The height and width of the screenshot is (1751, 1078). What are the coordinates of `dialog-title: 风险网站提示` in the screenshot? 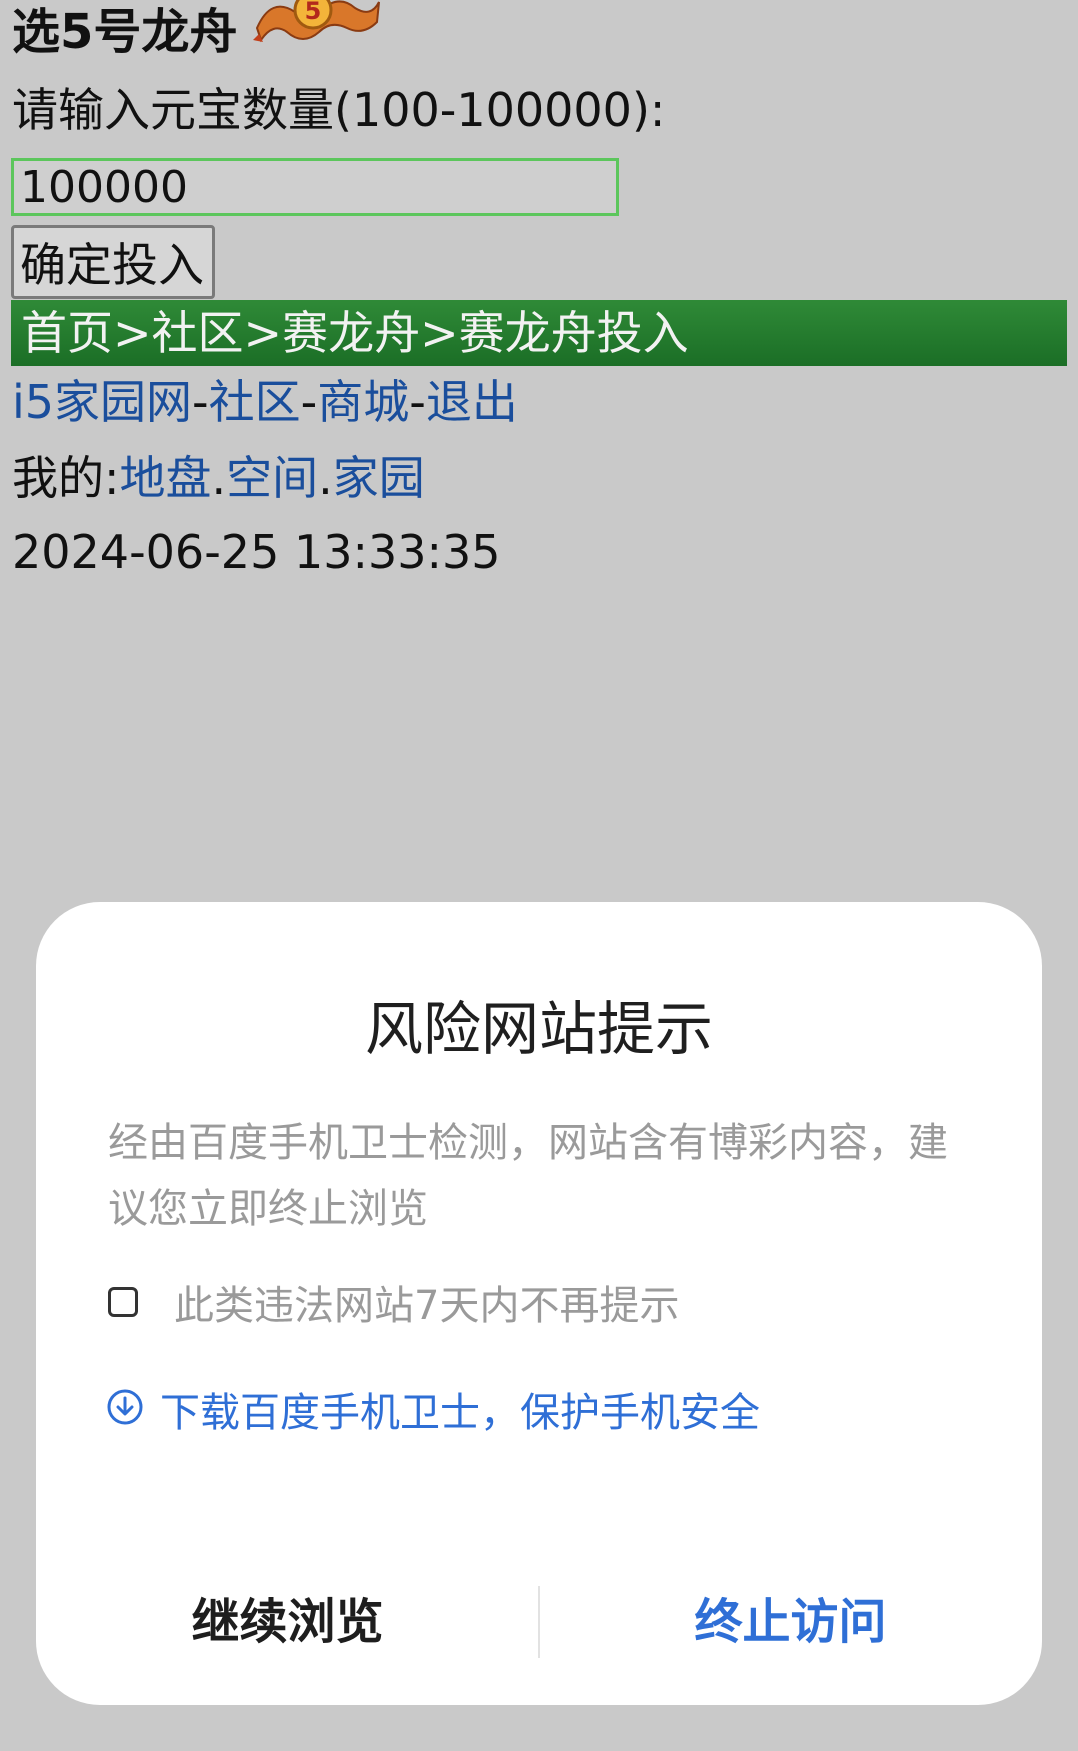 It's located at (538, 1029).